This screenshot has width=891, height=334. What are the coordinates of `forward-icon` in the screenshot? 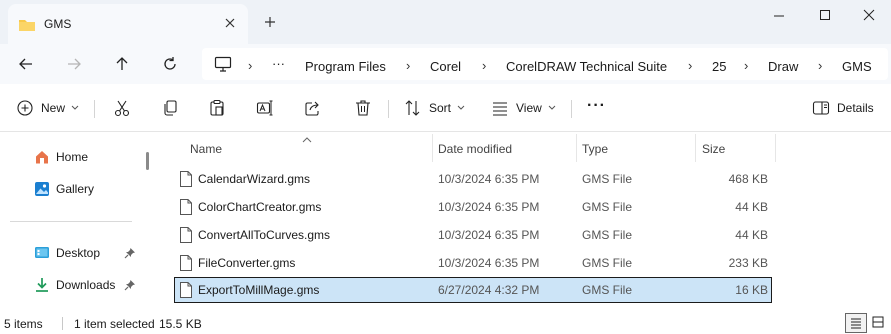 It's located at (74, 64).